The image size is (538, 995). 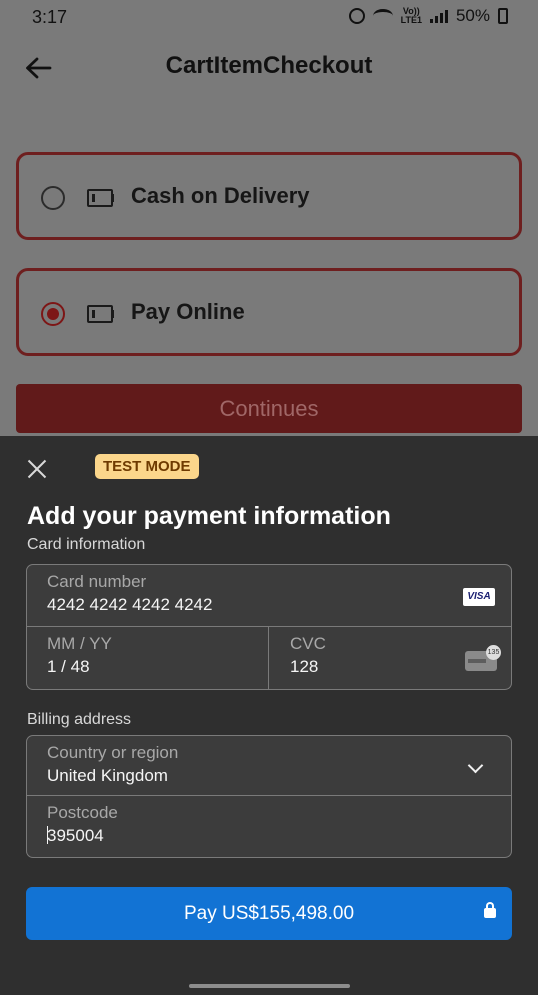 I want to click on postcode-input: 395004, so click(x=75, y=836).